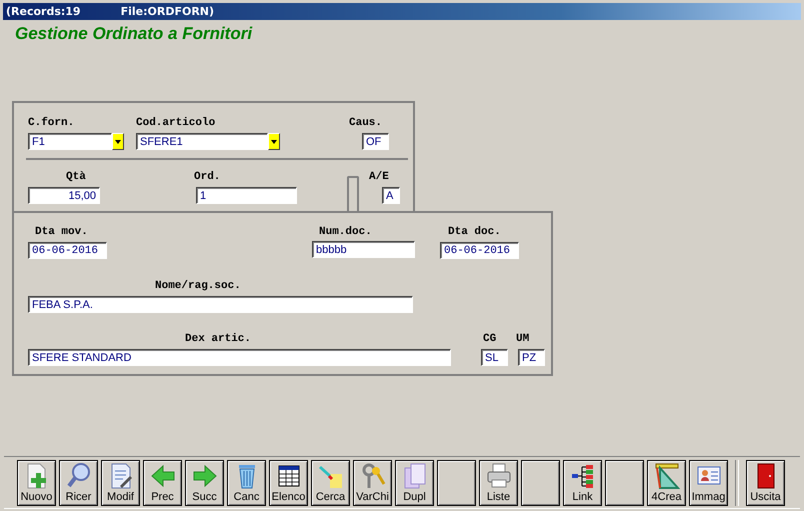 Image resolution: width=804 pixels, height=511 pixels. Describe the element at coordinates (330, 483) in the screenshot. I see `toolbar-button: Cerca` at that location.